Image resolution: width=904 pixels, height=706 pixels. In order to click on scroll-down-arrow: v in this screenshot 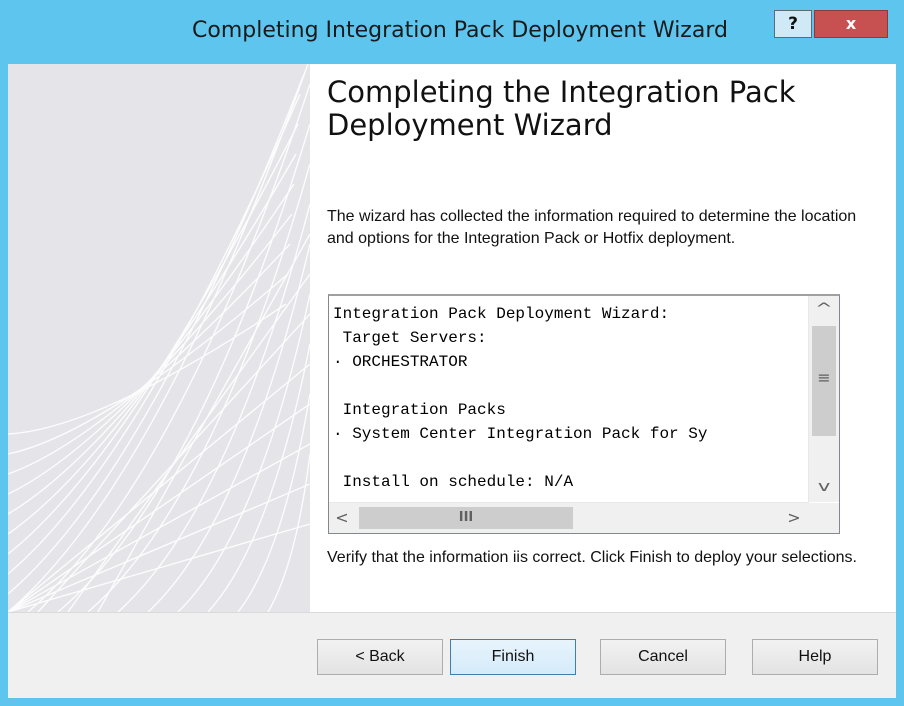, I will do `click(824, 487)`.